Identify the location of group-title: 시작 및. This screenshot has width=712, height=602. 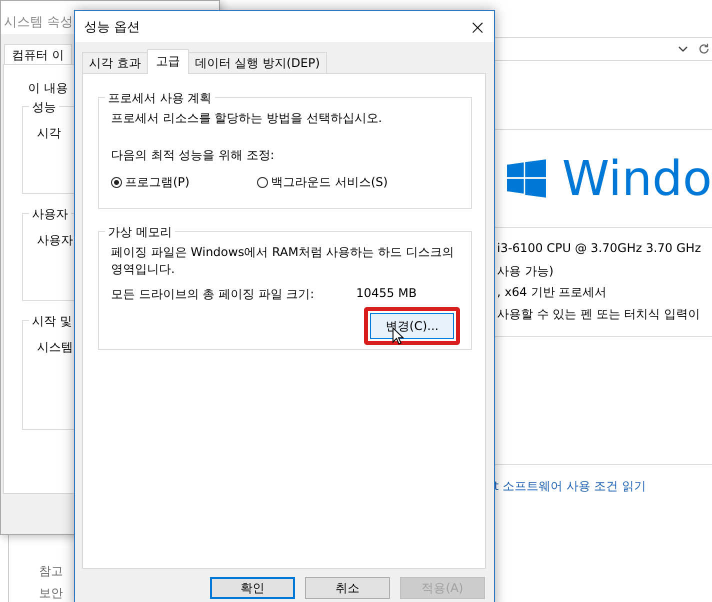
(52, 321).